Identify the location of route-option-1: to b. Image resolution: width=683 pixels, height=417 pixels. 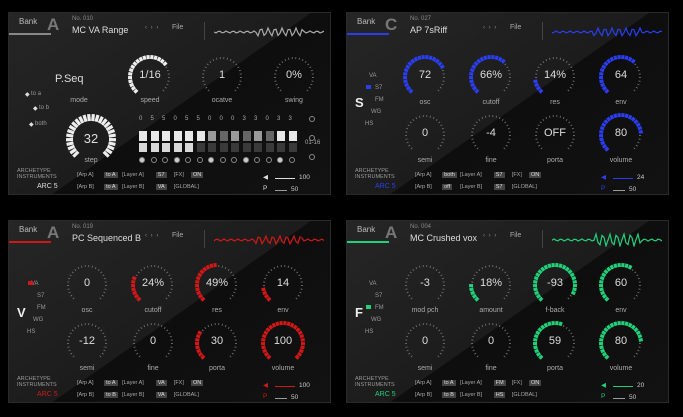
(44, 108).